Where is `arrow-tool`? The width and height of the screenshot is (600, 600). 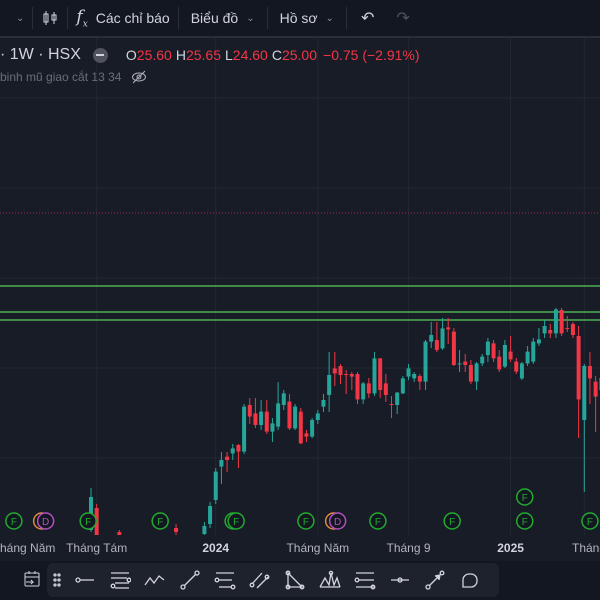
arrow-tool is located at coordinates (434, 580).